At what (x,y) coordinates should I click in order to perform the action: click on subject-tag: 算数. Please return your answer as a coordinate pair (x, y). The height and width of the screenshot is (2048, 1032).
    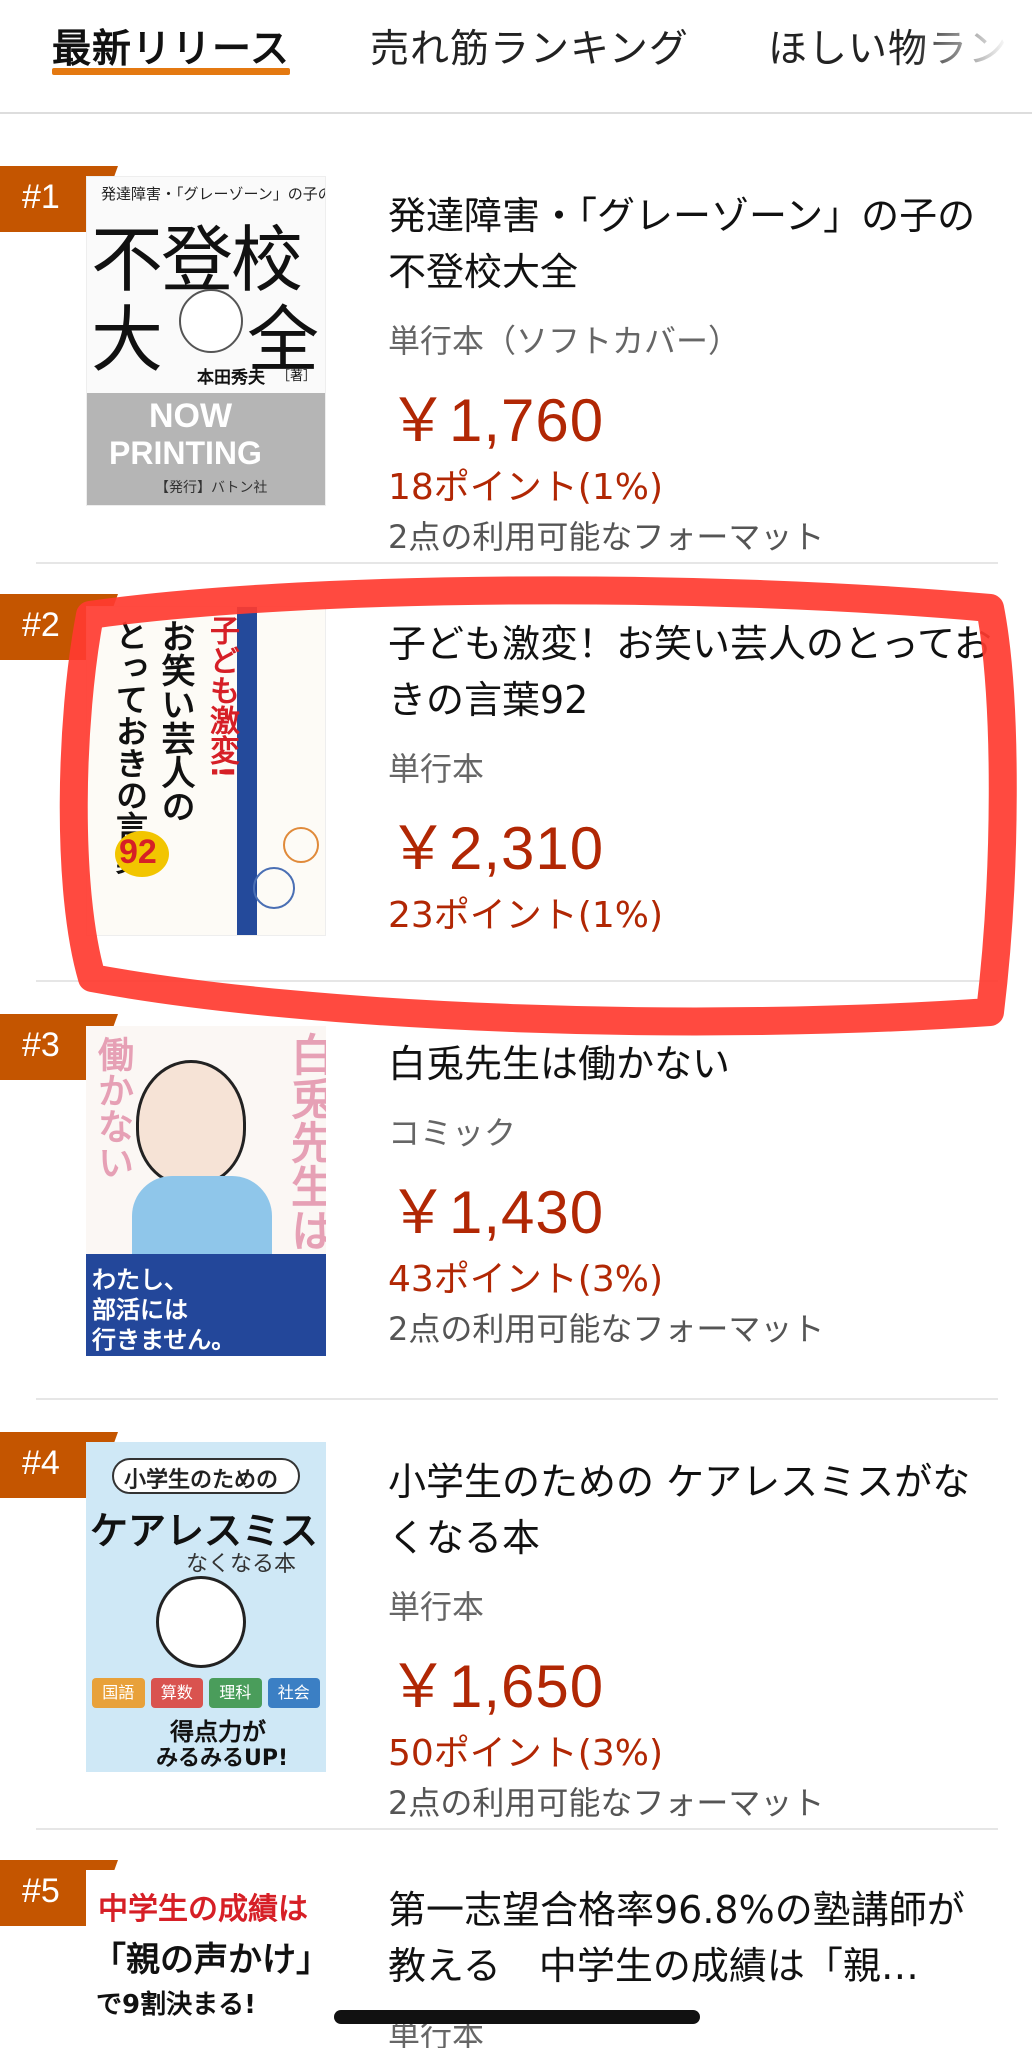
    Looking at the image, I should click on (176, 1693).